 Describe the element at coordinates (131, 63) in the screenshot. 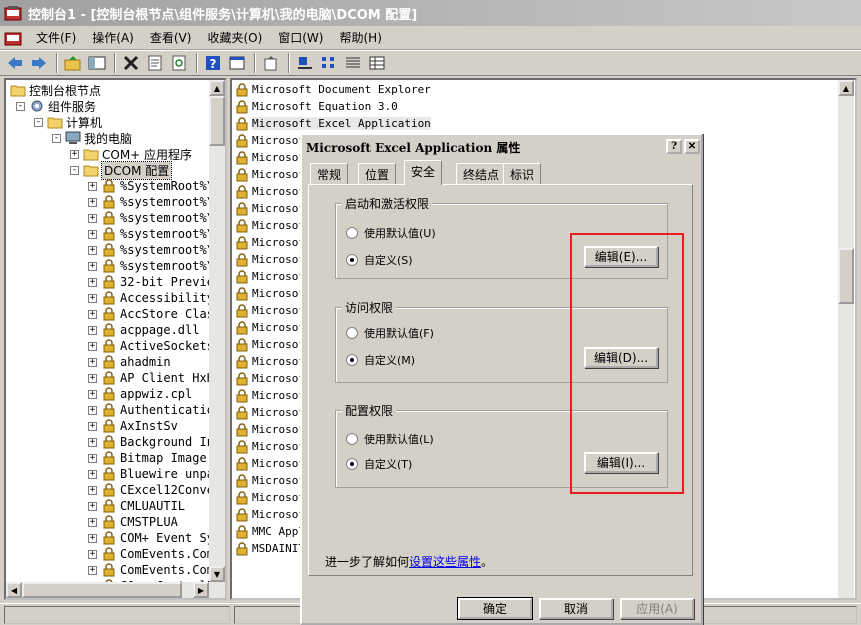

I see `delete-icon` at that location.